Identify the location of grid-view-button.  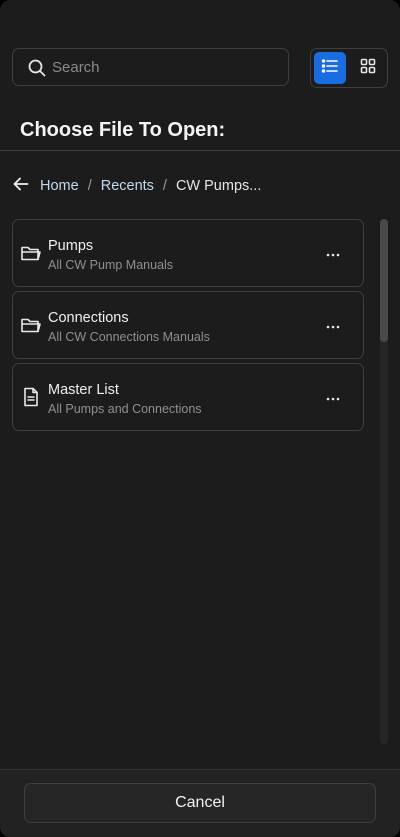
(368, 68).